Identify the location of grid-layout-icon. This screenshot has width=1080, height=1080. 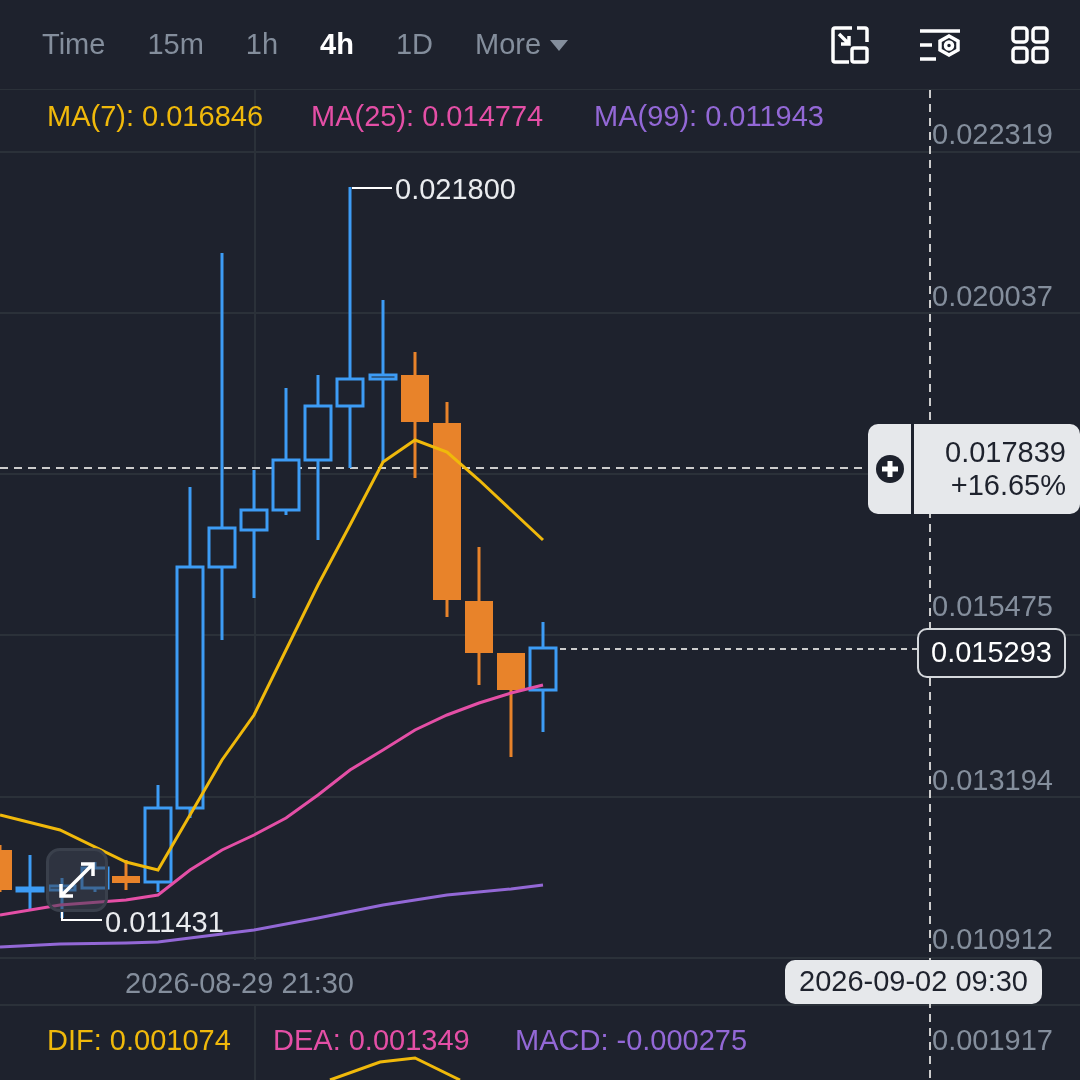
(1030, 44).